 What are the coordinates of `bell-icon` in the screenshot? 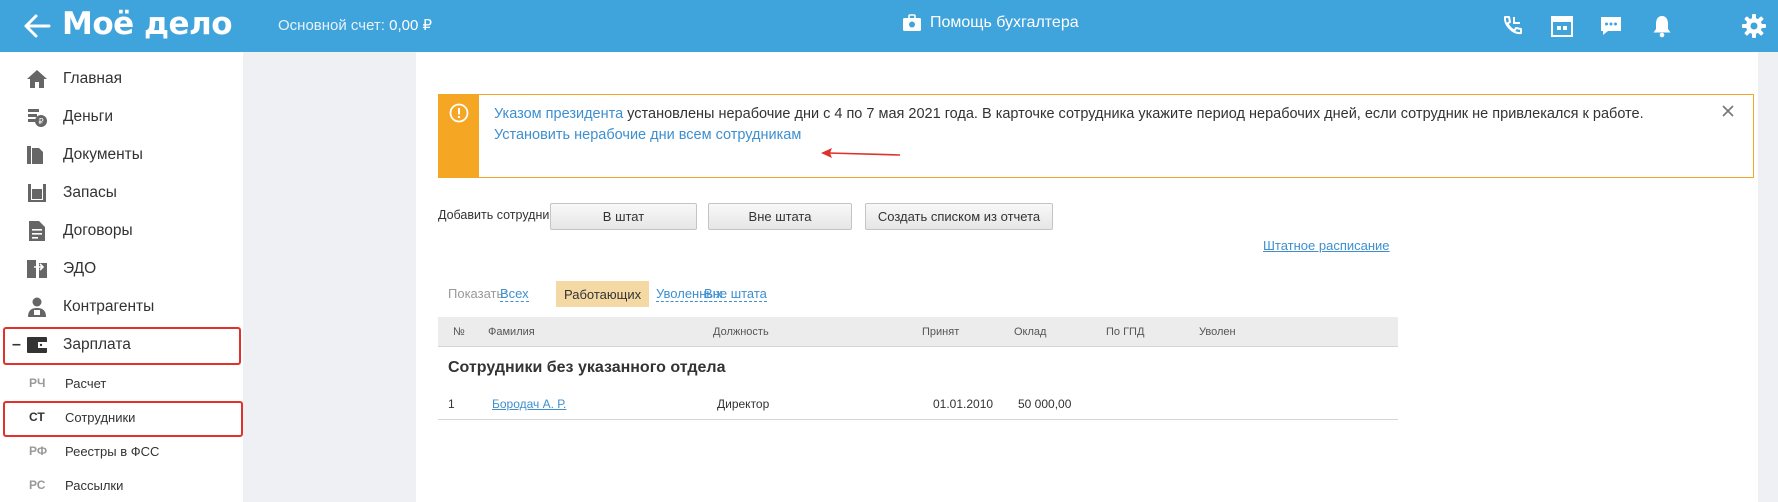 It's located at (1662, 26).